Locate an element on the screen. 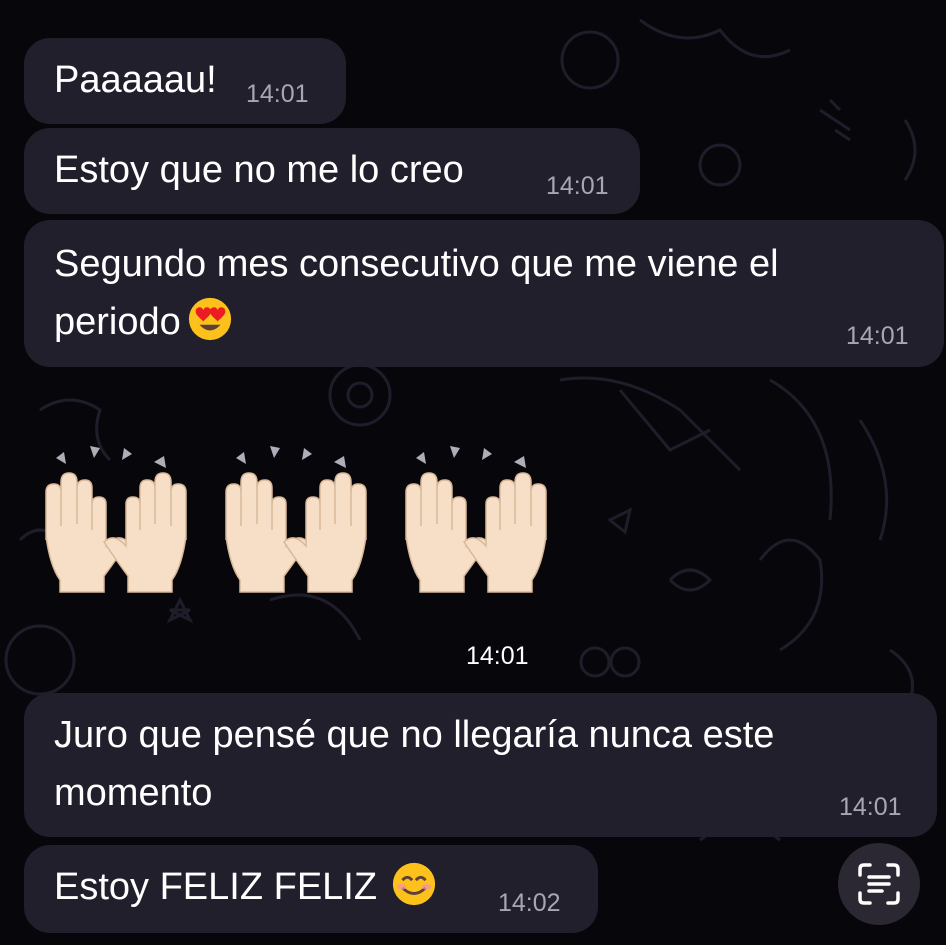  message-bubble: Paaaaau! 14:01 is located at coordinates (185, 81).